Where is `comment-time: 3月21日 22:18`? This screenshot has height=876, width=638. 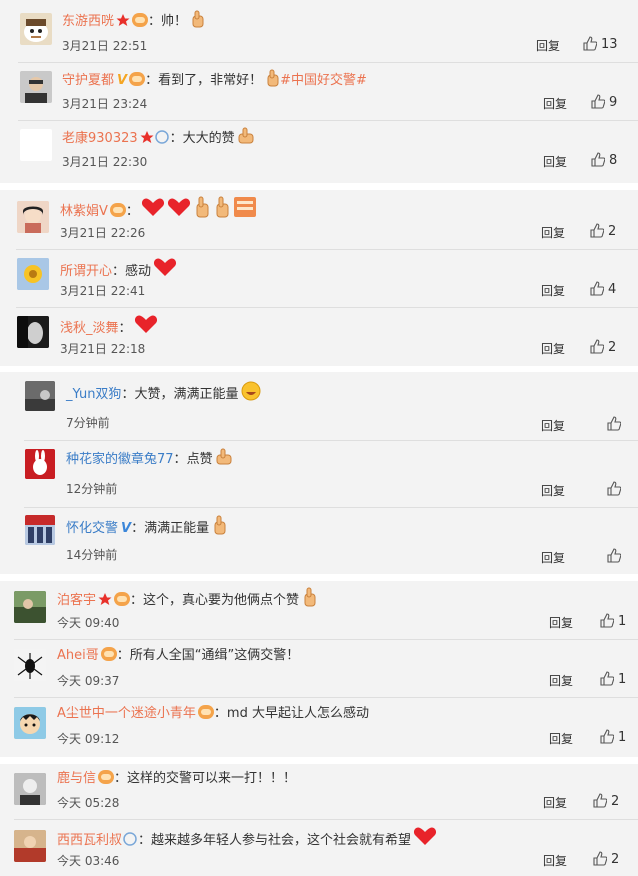
comment-time: 3月21日 22:18 is located at coordinates (103, 349).